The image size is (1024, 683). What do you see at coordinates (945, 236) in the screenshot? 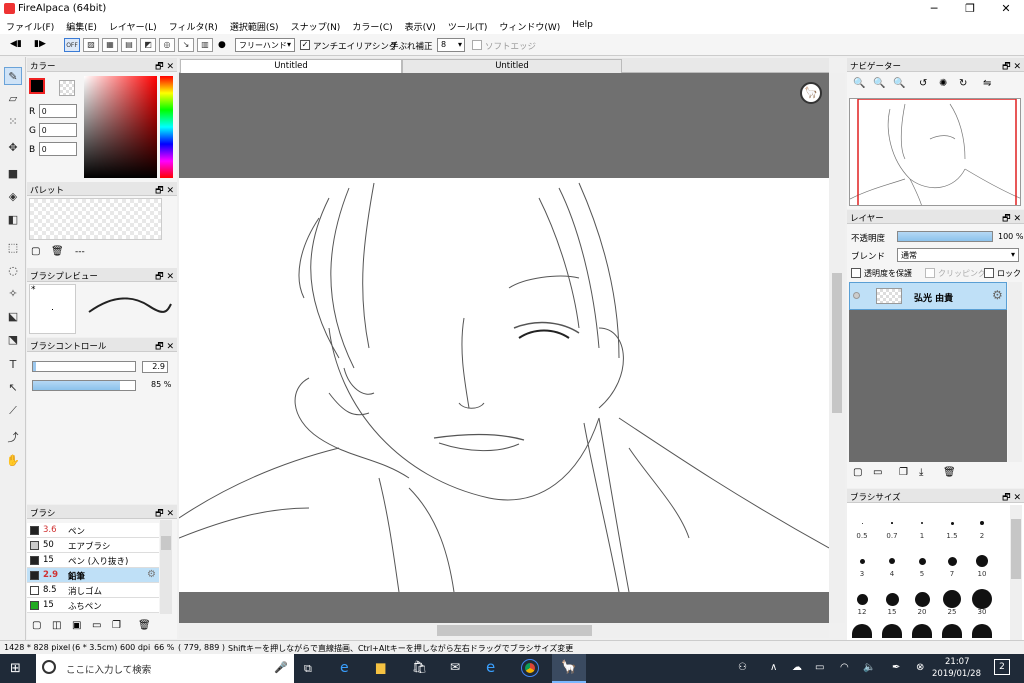
I see `layer-opacity-slider` at bounding box center [945, 236].